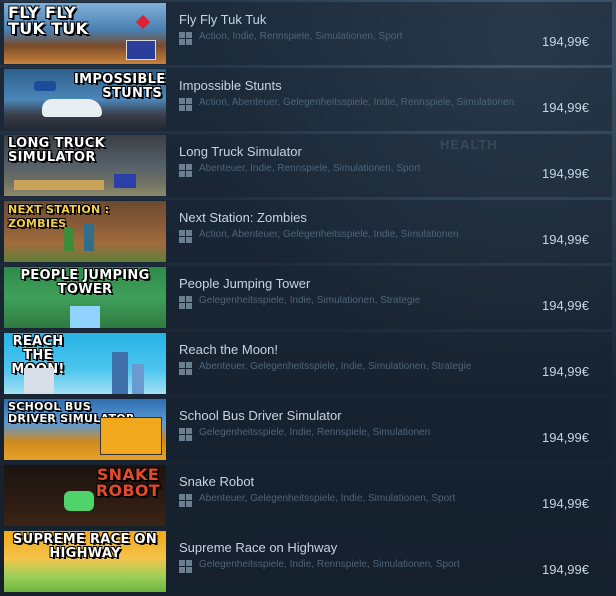 Image resolution: width=616 pixels, height=596 pixels. Describe the element at coordinates (228, 349) in the screenshot. I see `game-title: Reach the Moon!` at that location.